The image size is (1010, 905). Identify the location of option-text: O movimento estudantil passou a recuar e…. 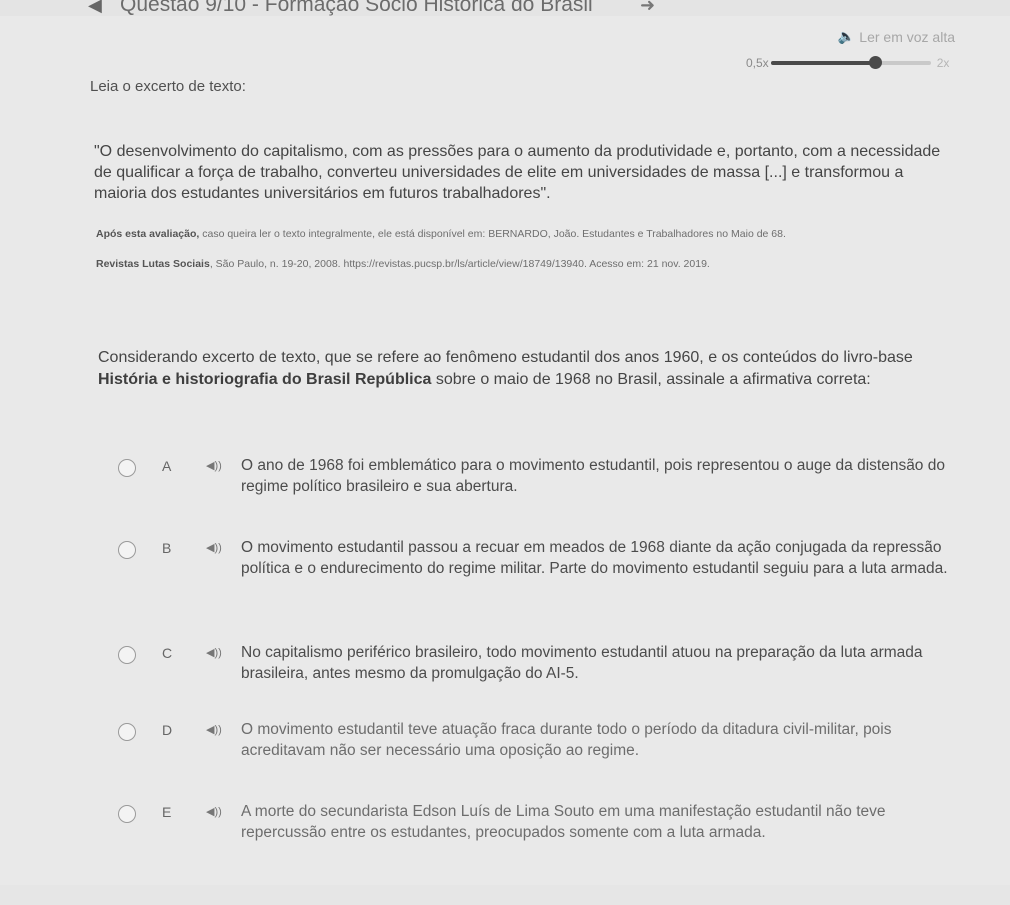
(594, 558).